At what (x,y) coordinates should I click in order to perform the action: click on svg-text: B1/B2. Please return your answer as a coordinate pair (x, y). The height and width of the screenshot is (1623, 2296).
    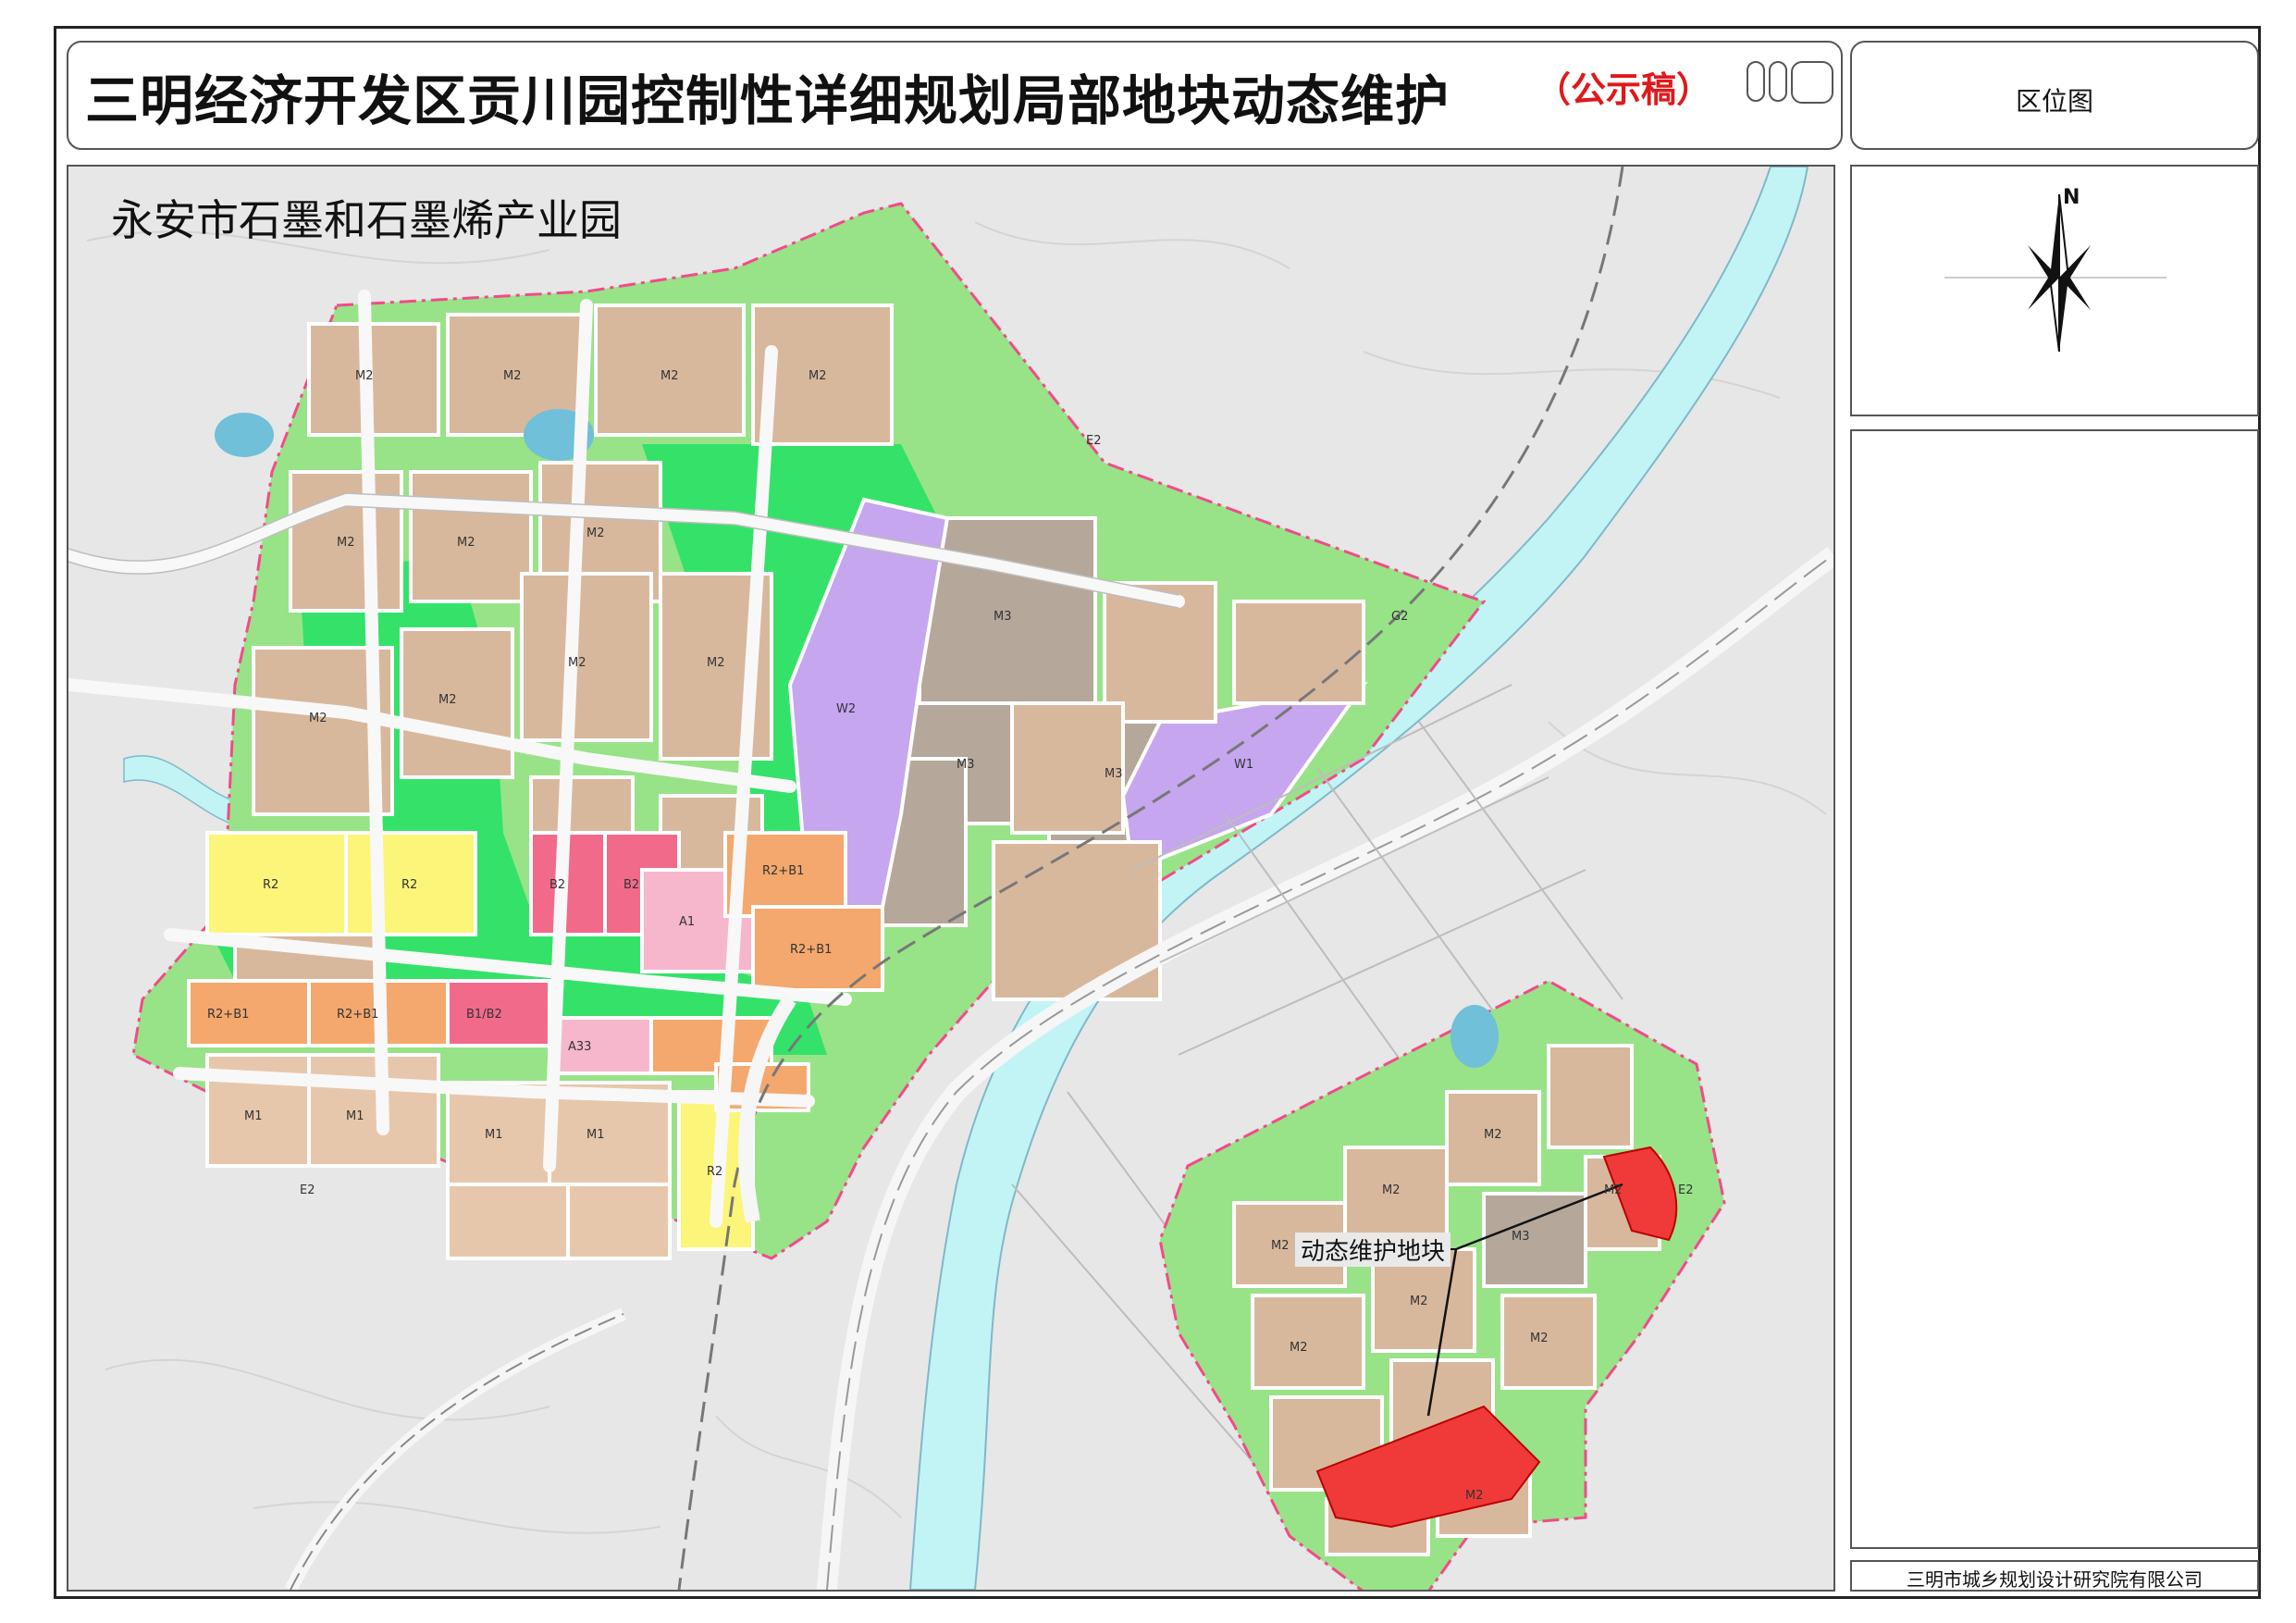
    Looking at the image, I should click on (484, 1015).